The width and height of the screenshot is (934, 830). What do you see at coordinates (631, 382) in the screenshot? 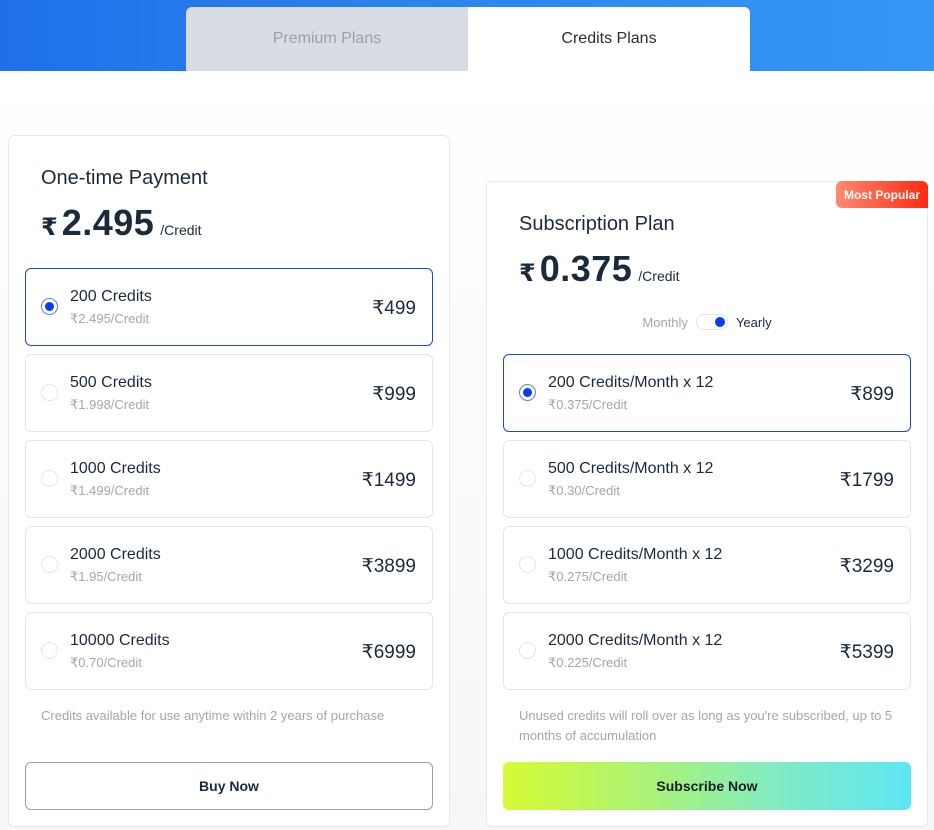
I see `option-name: 200 Credits/Month x 12` at bounding box center [631, 382].